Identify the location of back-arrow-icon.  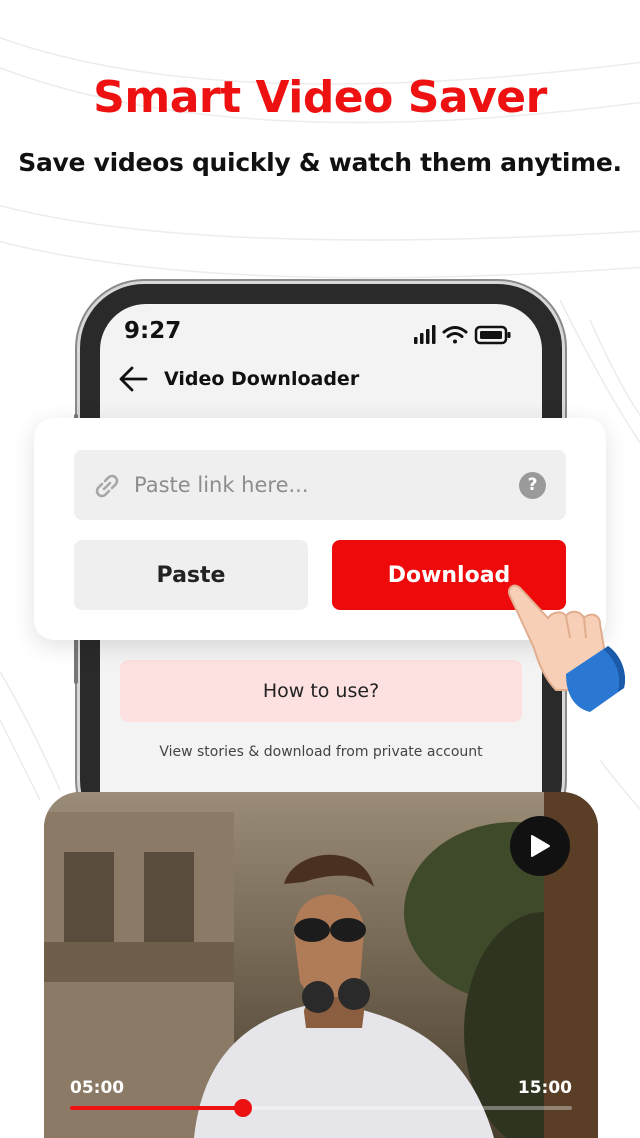
(133, 379).